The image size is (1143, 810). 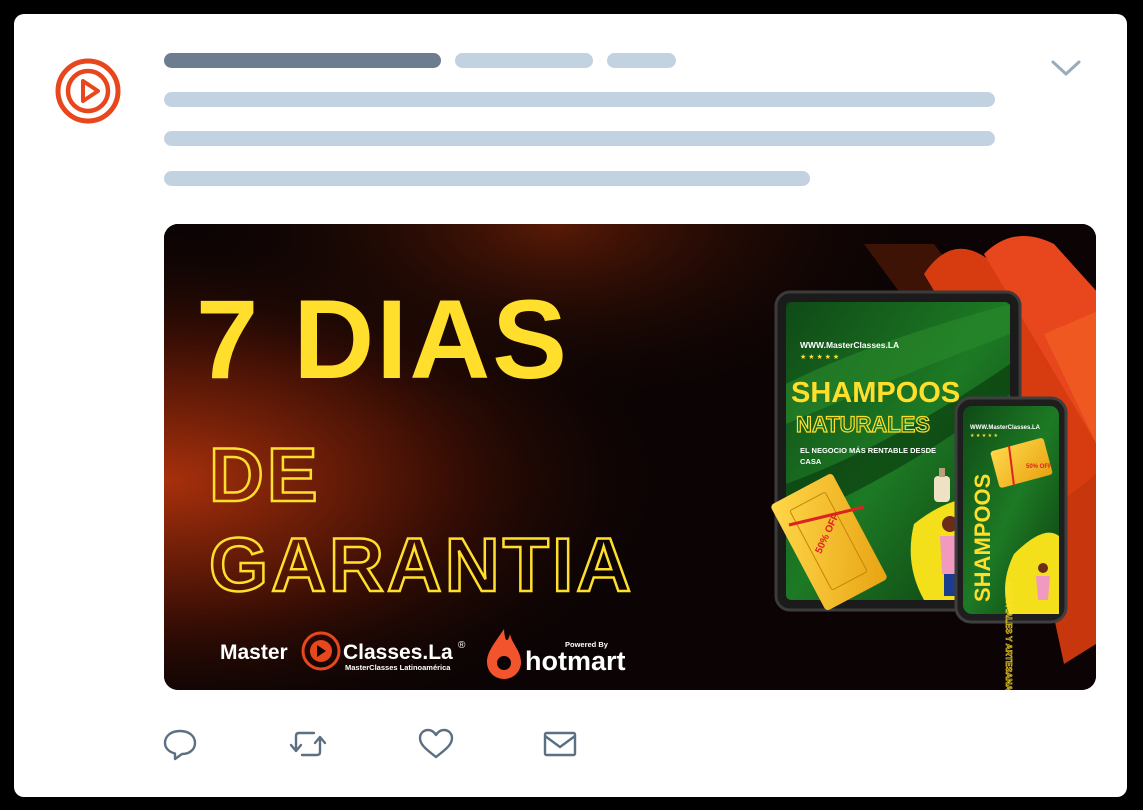 I want to click on tablet-title1: SHAMPOOS, so click(x=875, y=393).